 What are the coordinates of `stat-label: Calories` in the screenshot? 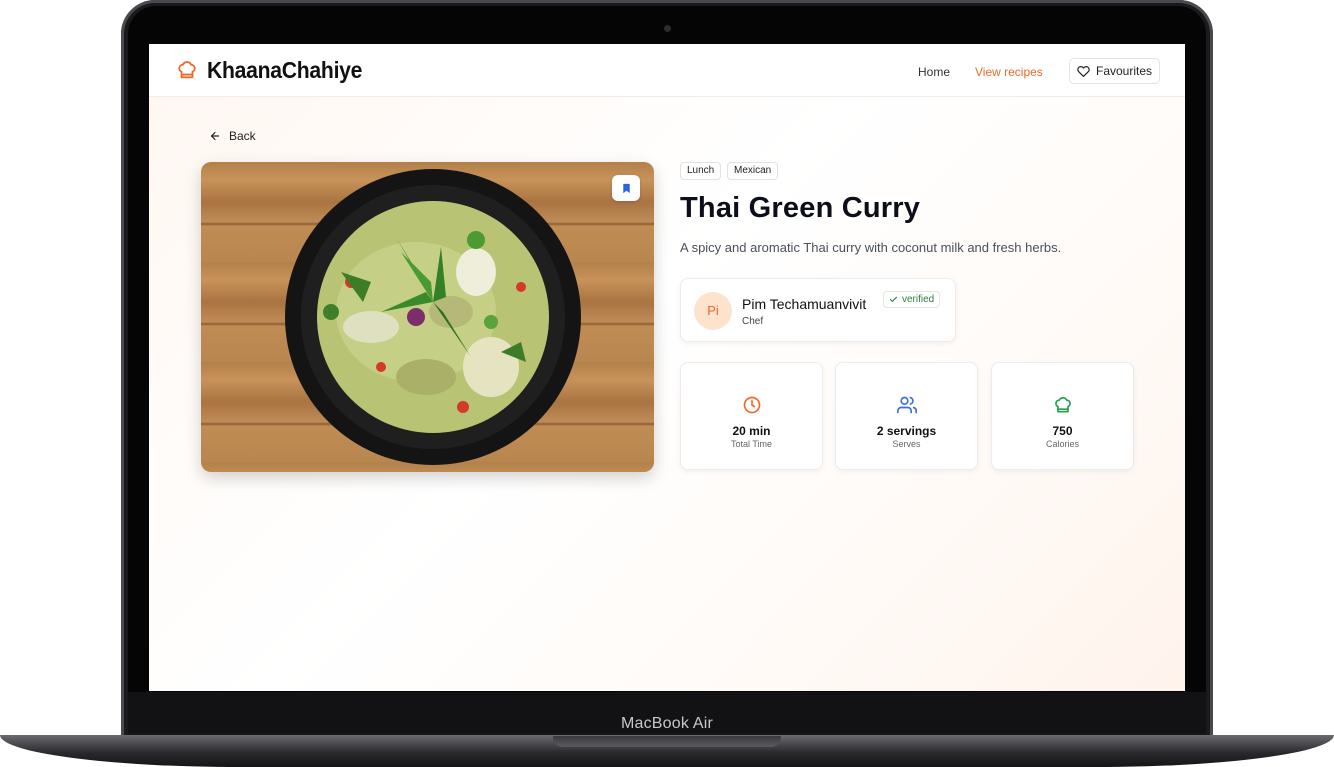 It's located at (1062, 444).